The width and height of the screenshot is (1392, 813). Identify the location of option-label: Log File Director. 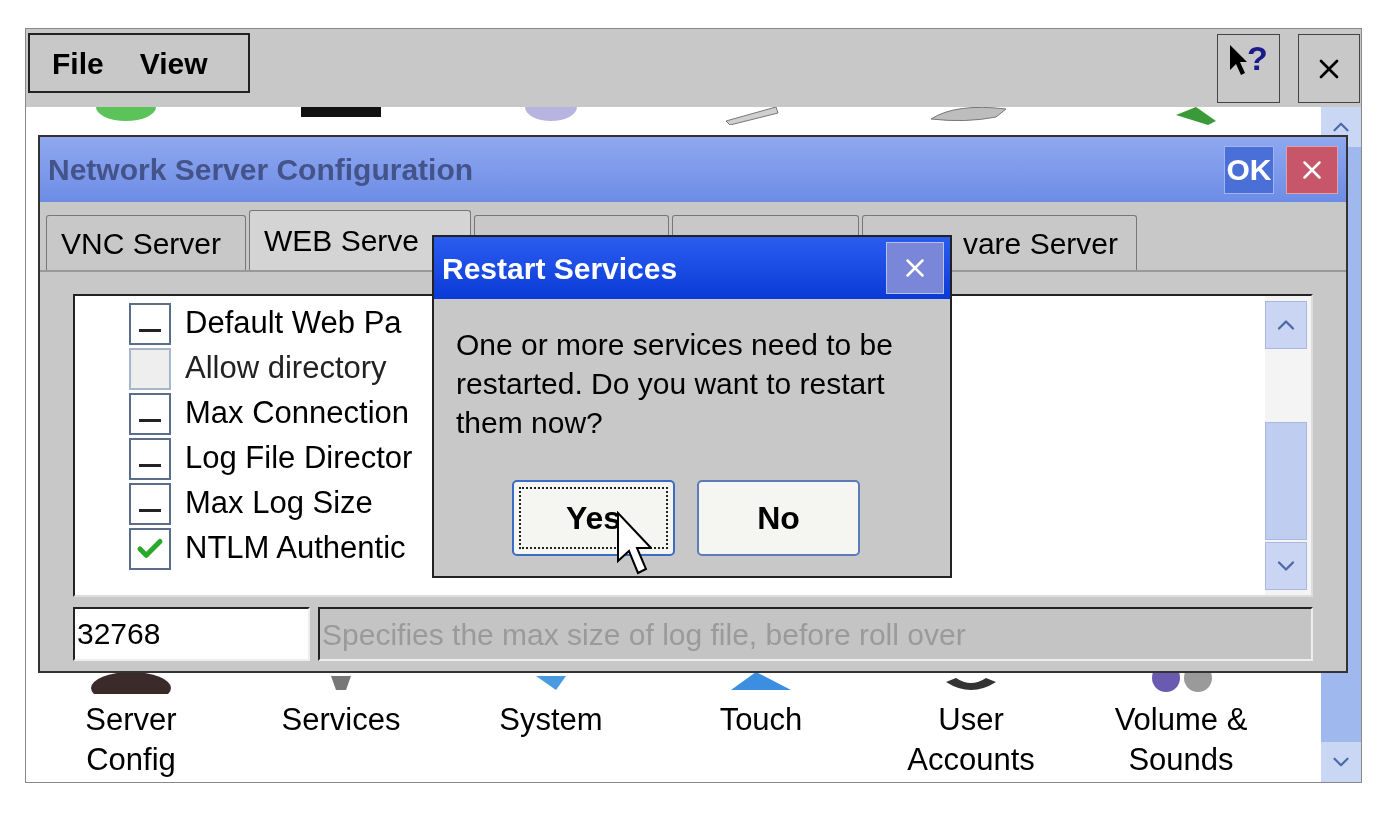
(299, 458).